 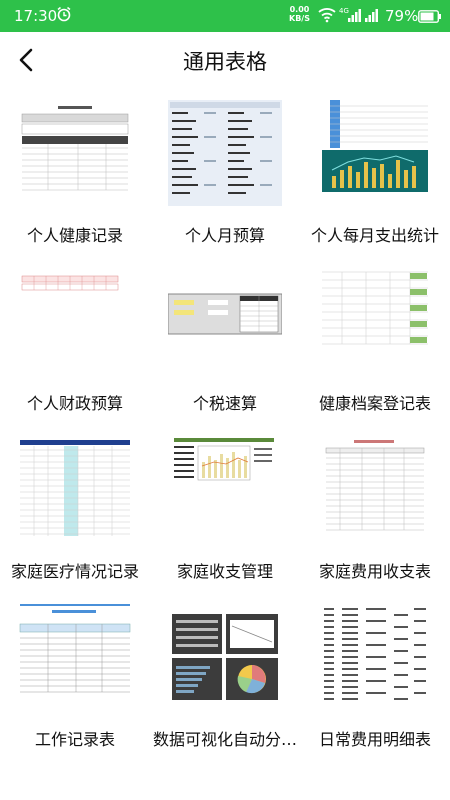 What do you see at coordinates (224, 403) in the screenshot?
I see `template-label: 个税速算` at bounding box center [224, 403].